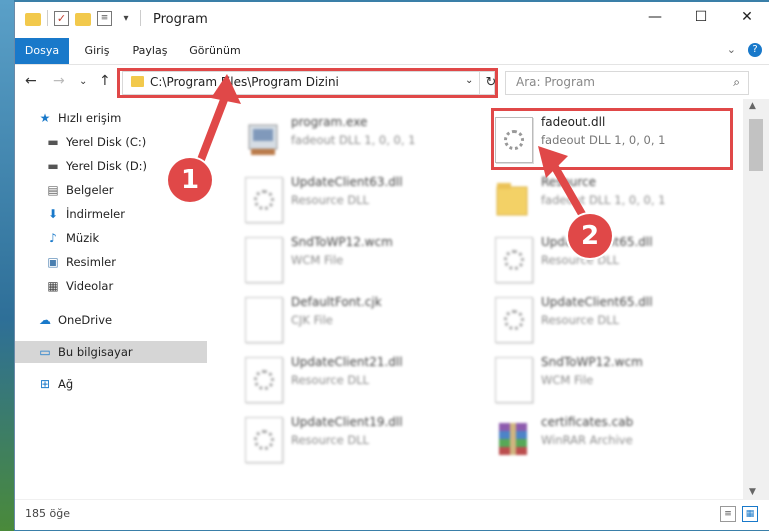 This screenshot has width=769, height=531. What do you see at coordinates (122, 320) in the screenshot?
I see `sidebar-item-onedrive: ☁ OneDrive` at bounding box center [122, 320].